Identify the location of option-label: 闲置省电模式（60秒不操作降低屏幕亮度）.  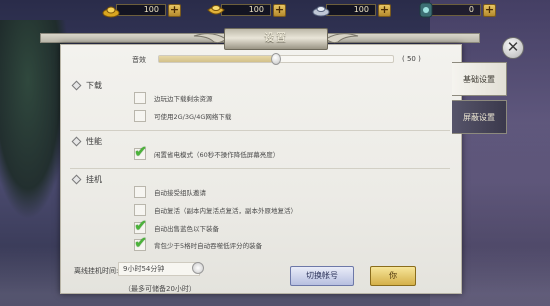
(217, 155).